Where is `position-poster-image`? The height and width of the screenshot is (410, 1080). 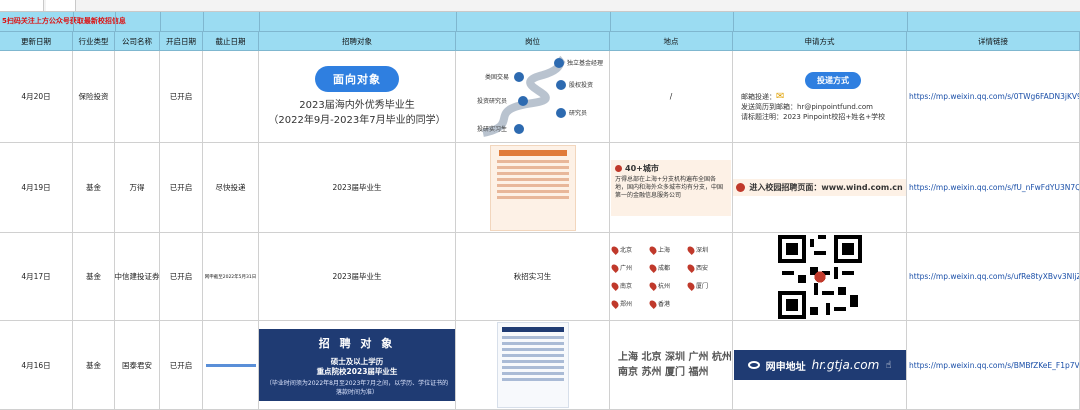 position-poster-image is located at coordinates (532, 187).